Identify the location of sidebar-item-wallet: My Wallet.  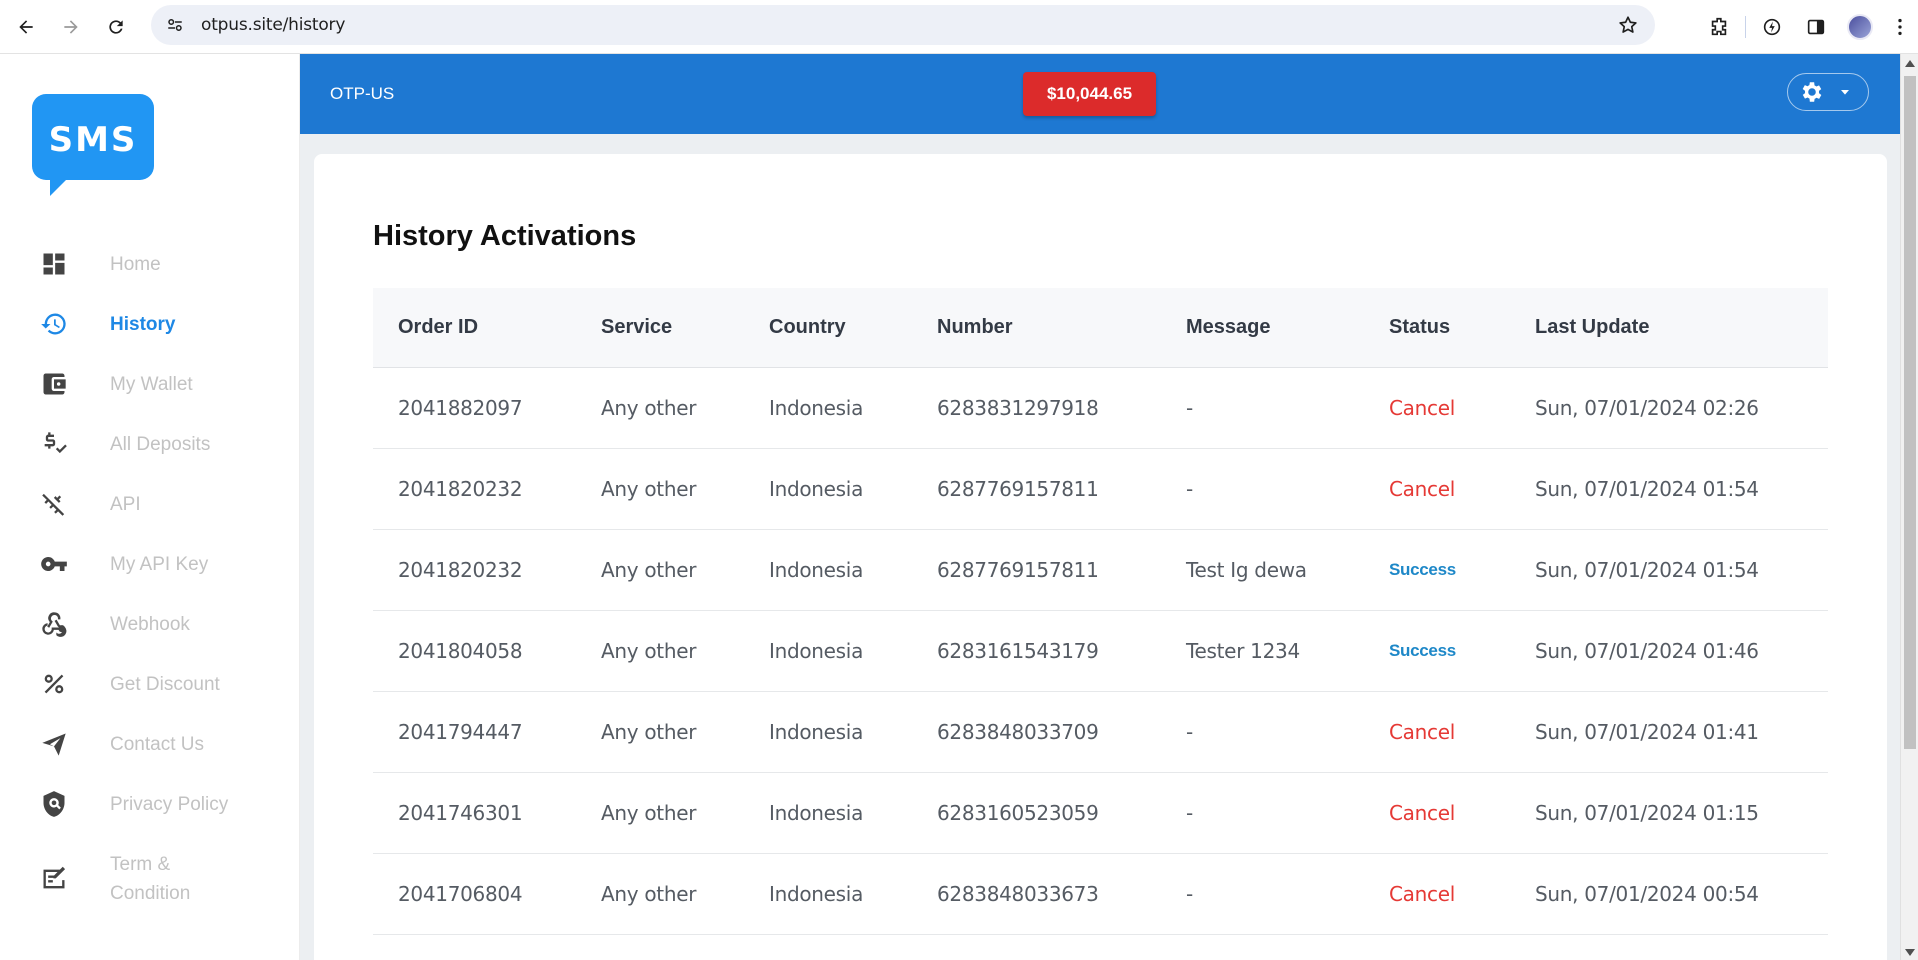
(150, 384).